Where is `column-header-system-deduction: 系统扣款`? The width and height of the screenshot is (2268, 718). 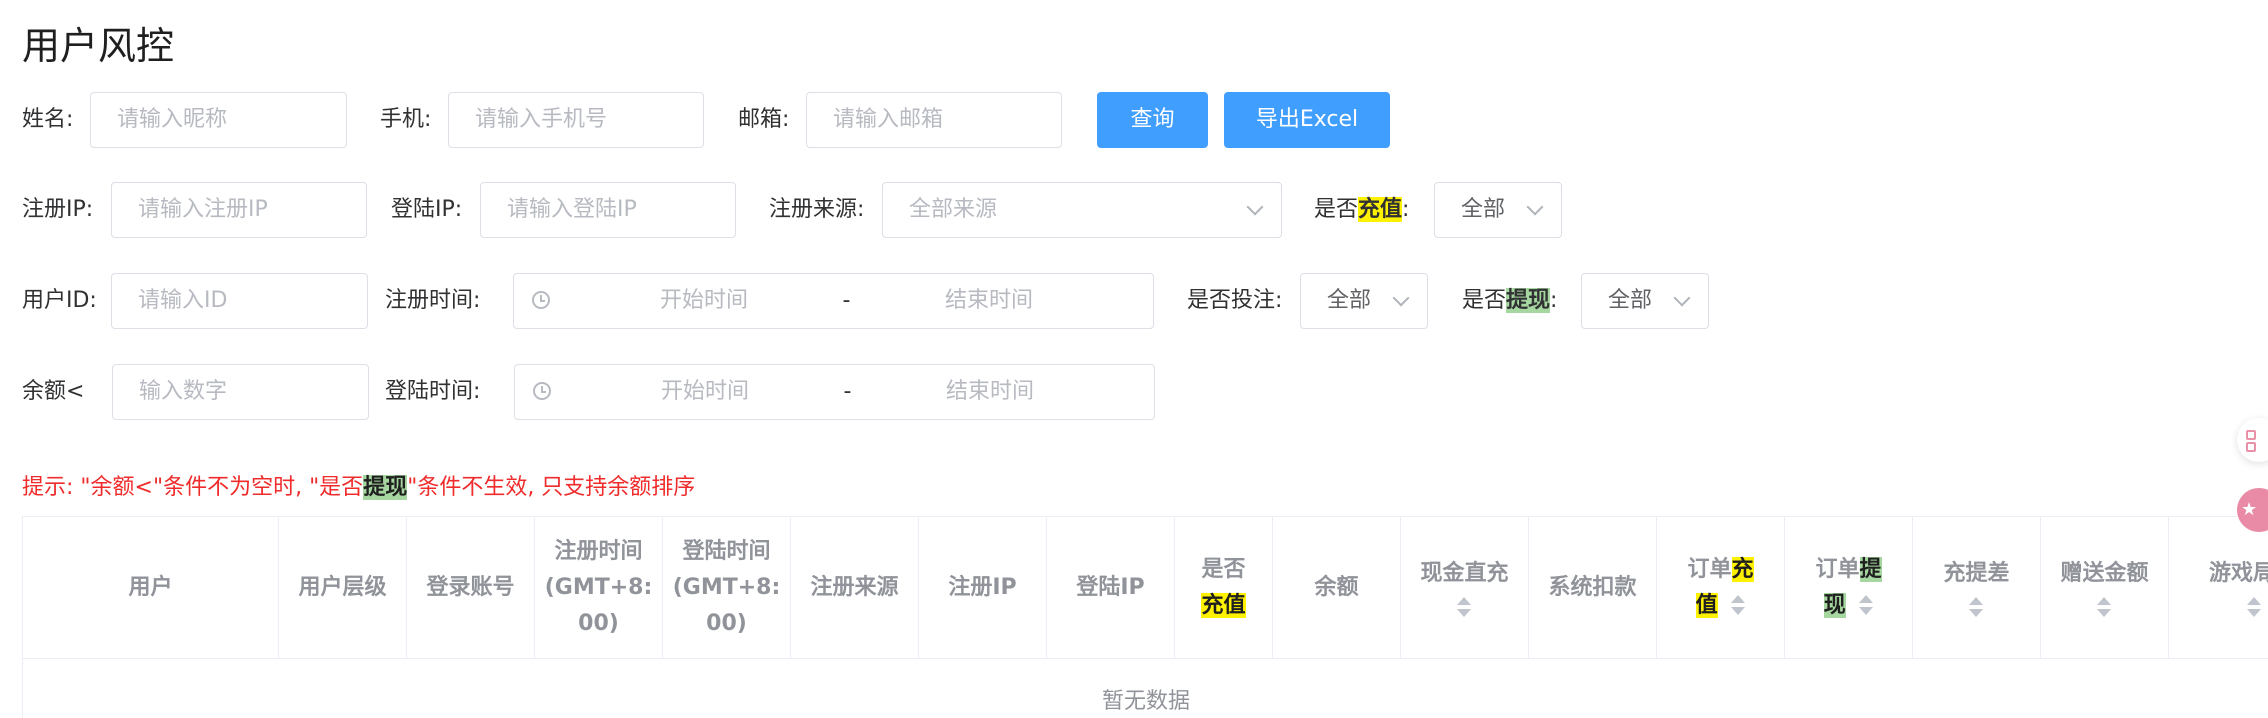
column-header-system-deduction: 系统扣款 is located at coordinates (1593, 588).